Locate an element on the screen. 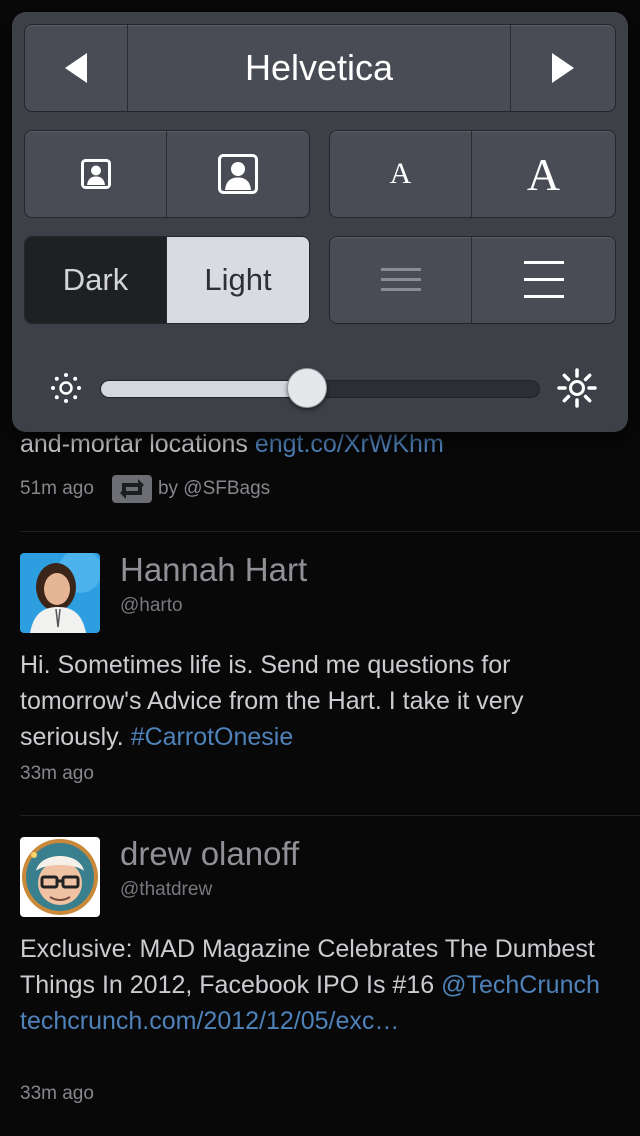  retweet-icon is located at coordinates (131, 489).